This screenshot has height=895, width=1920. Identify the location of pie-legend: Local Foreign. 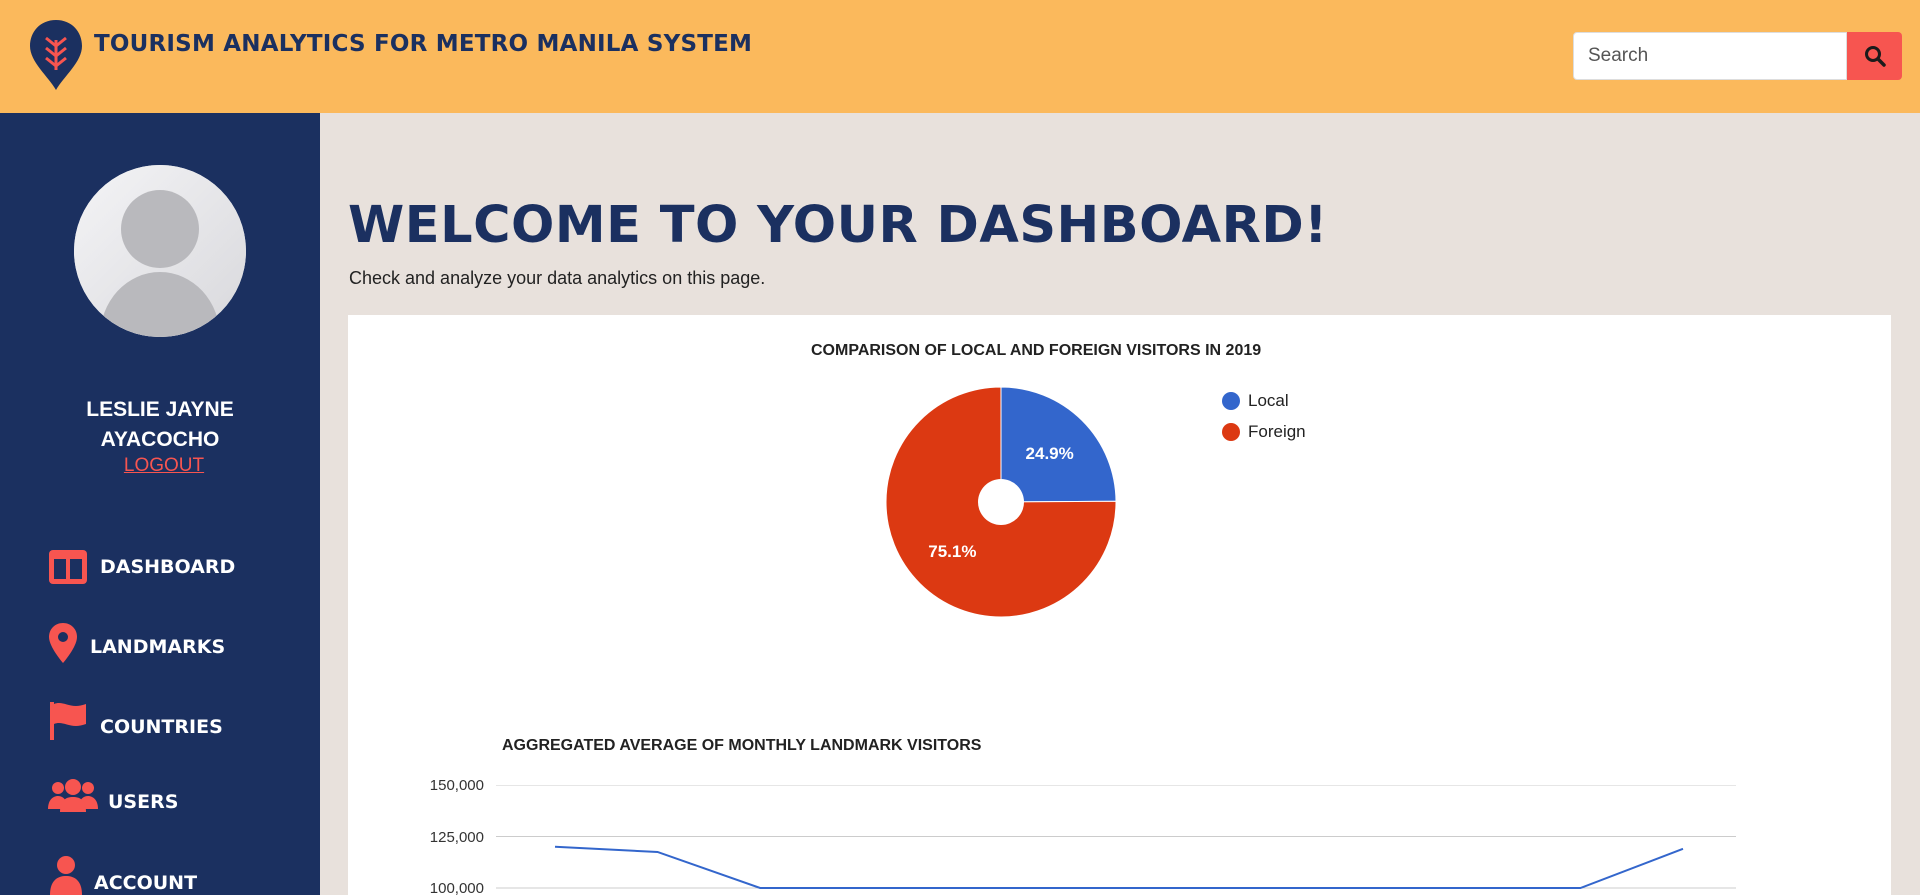
(1264, 416).